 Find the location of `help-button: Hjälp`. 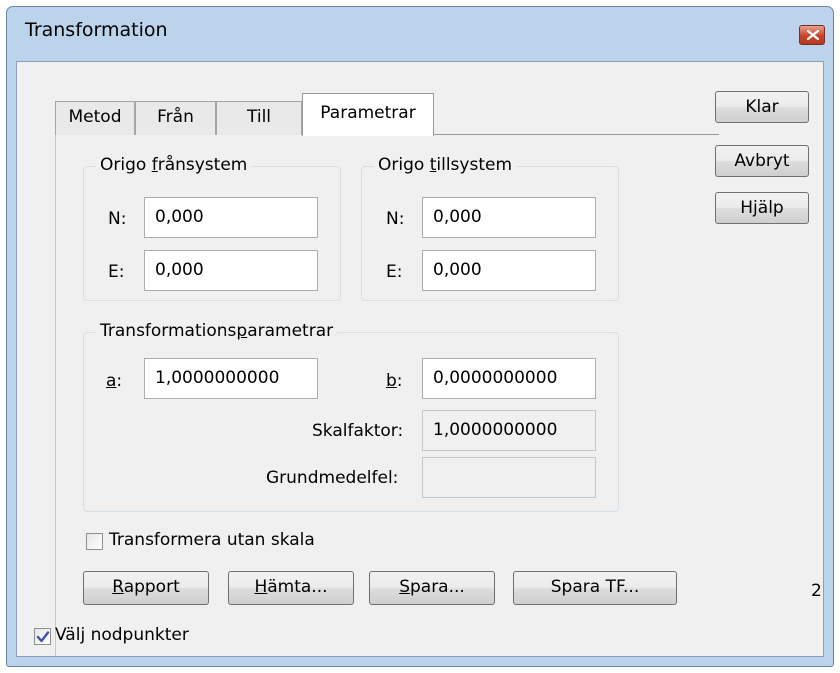

help-button: Hjälp is located at coordinates (762, 208).